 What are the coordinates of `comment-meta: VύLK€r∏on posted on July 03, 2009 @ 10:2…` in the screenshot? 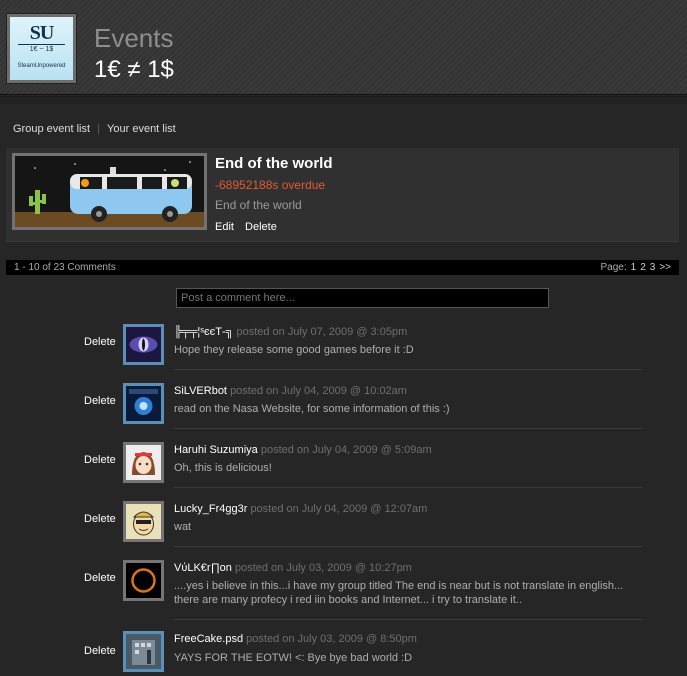 It's located at (293, 568).